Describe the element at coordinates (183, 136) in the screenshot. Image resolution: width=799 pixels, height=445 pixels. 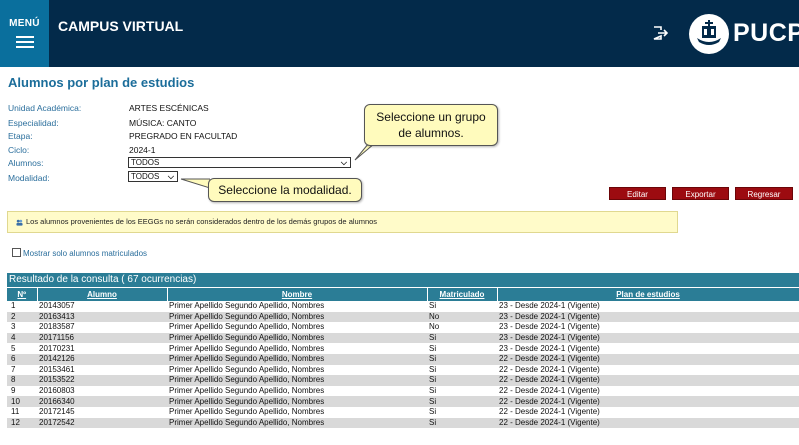
I see `etapa-value: PREGRADO EN FACULTAD` at that location.